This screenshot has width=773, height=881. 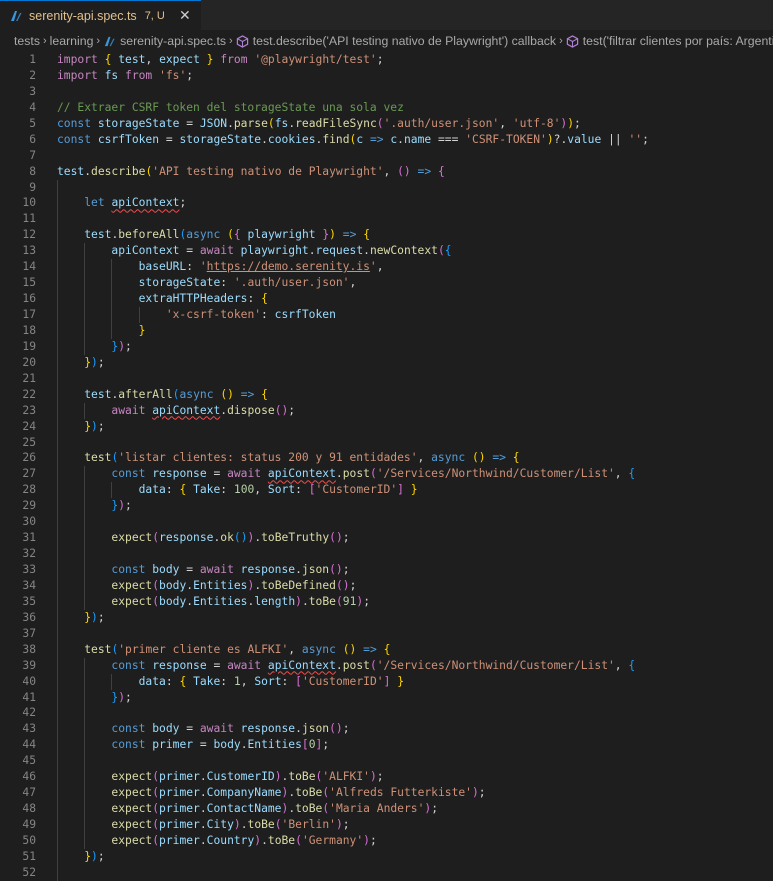 I want to click on code-token: 1, so click(x=237, y=681).